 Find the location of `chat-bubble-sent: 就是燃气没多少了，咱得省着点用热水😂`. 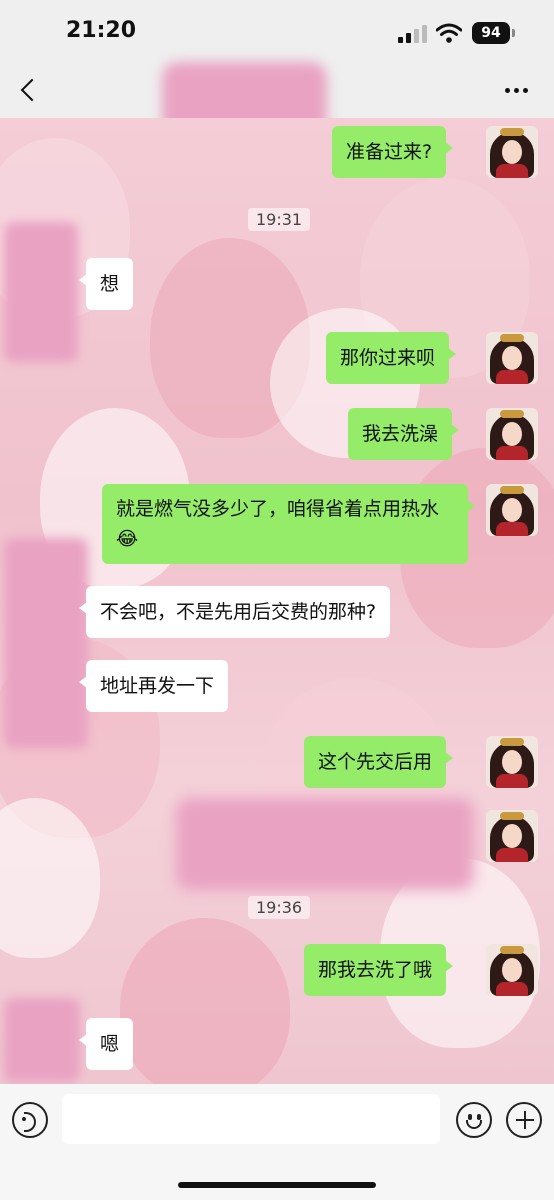

chat-bubble-sent: 就是燃气没多少了，咱得省着点用热水😂 is located at coordinates (288, 524).